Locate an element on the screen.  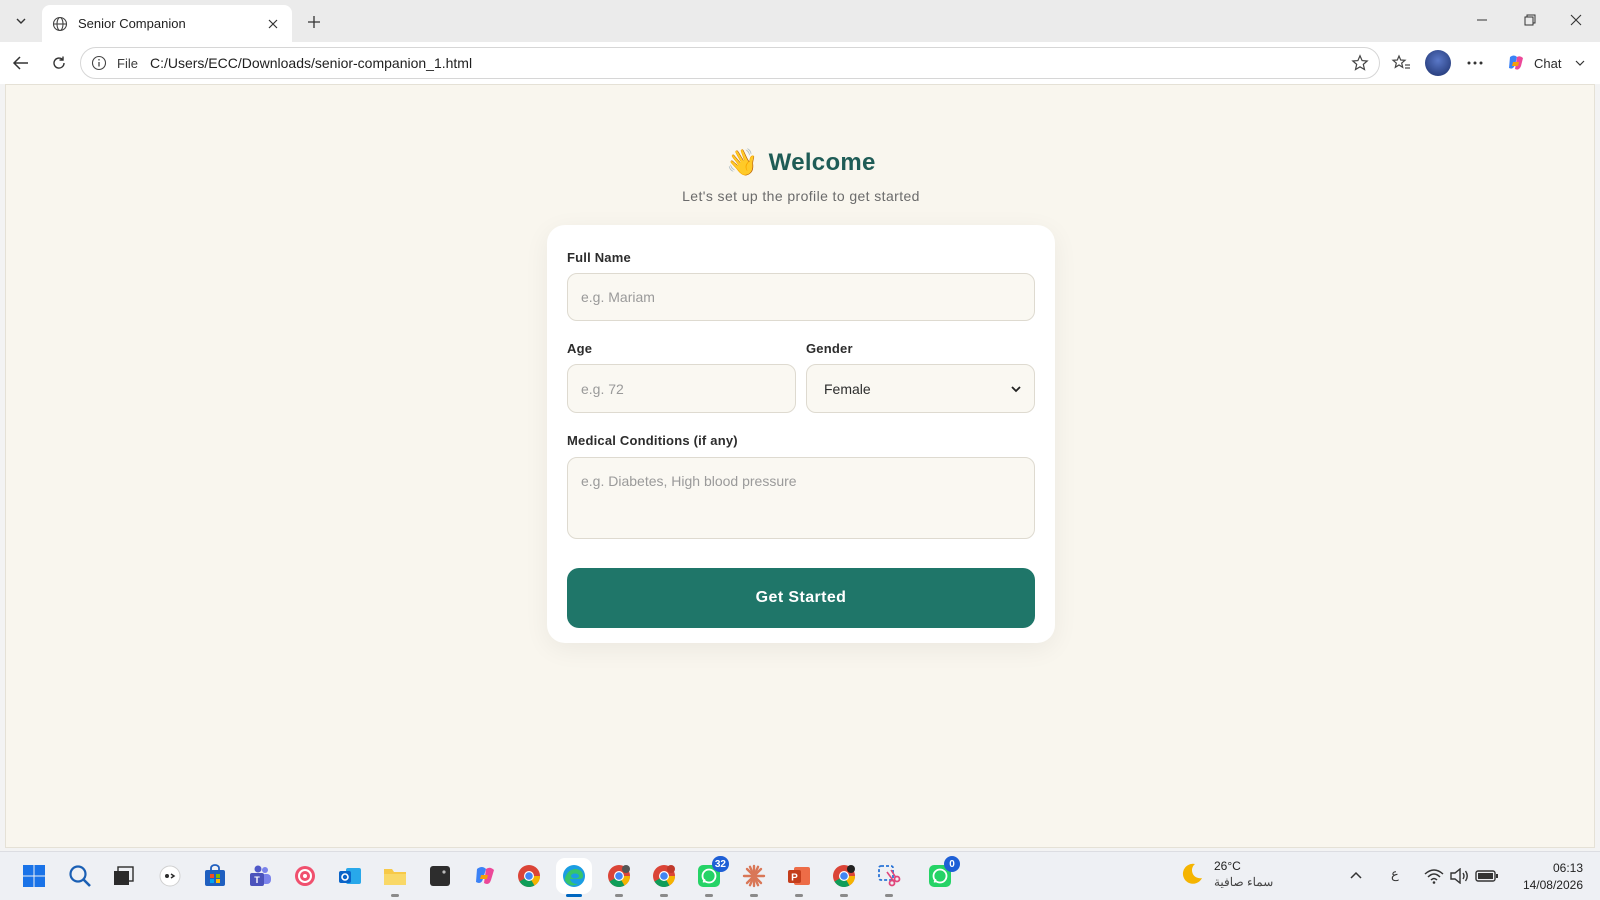
teams-icon: T is located at coordinates (260, 875).